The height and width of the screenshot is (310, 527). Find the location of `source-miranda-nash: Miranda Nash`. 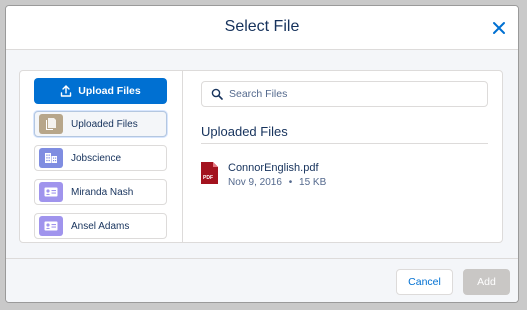

source-miranda-nash: Miranda Nash is located at coordinates (100, 192).